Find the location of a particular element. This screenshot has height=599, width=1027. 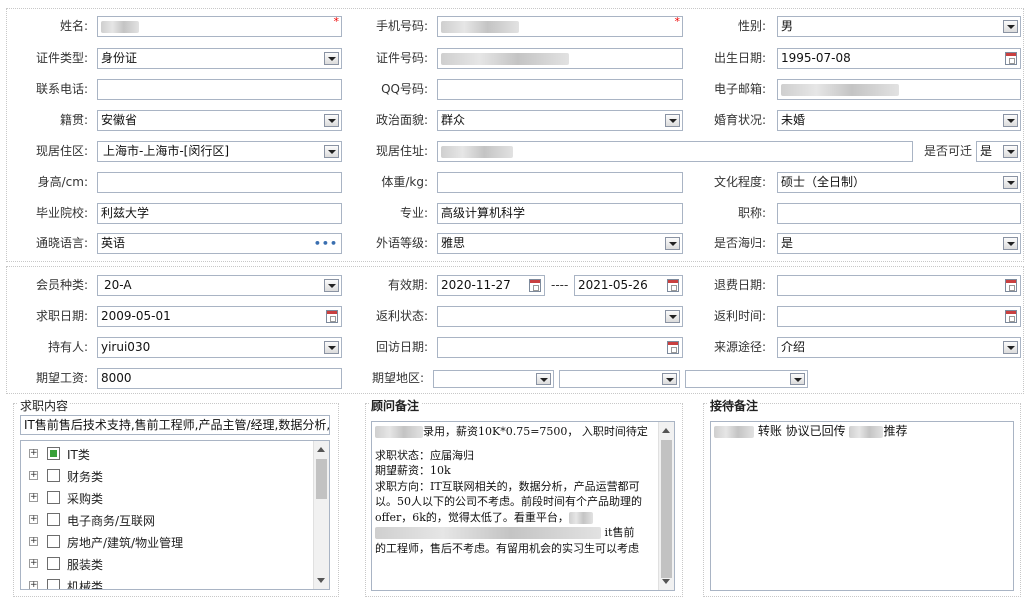

email-input is located at coordinates (899, 89).